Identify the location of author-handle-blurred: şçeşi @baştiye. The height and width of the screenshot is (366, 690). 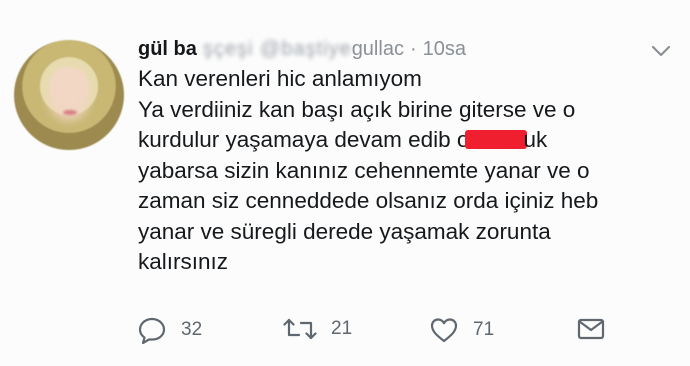
(277, 49).